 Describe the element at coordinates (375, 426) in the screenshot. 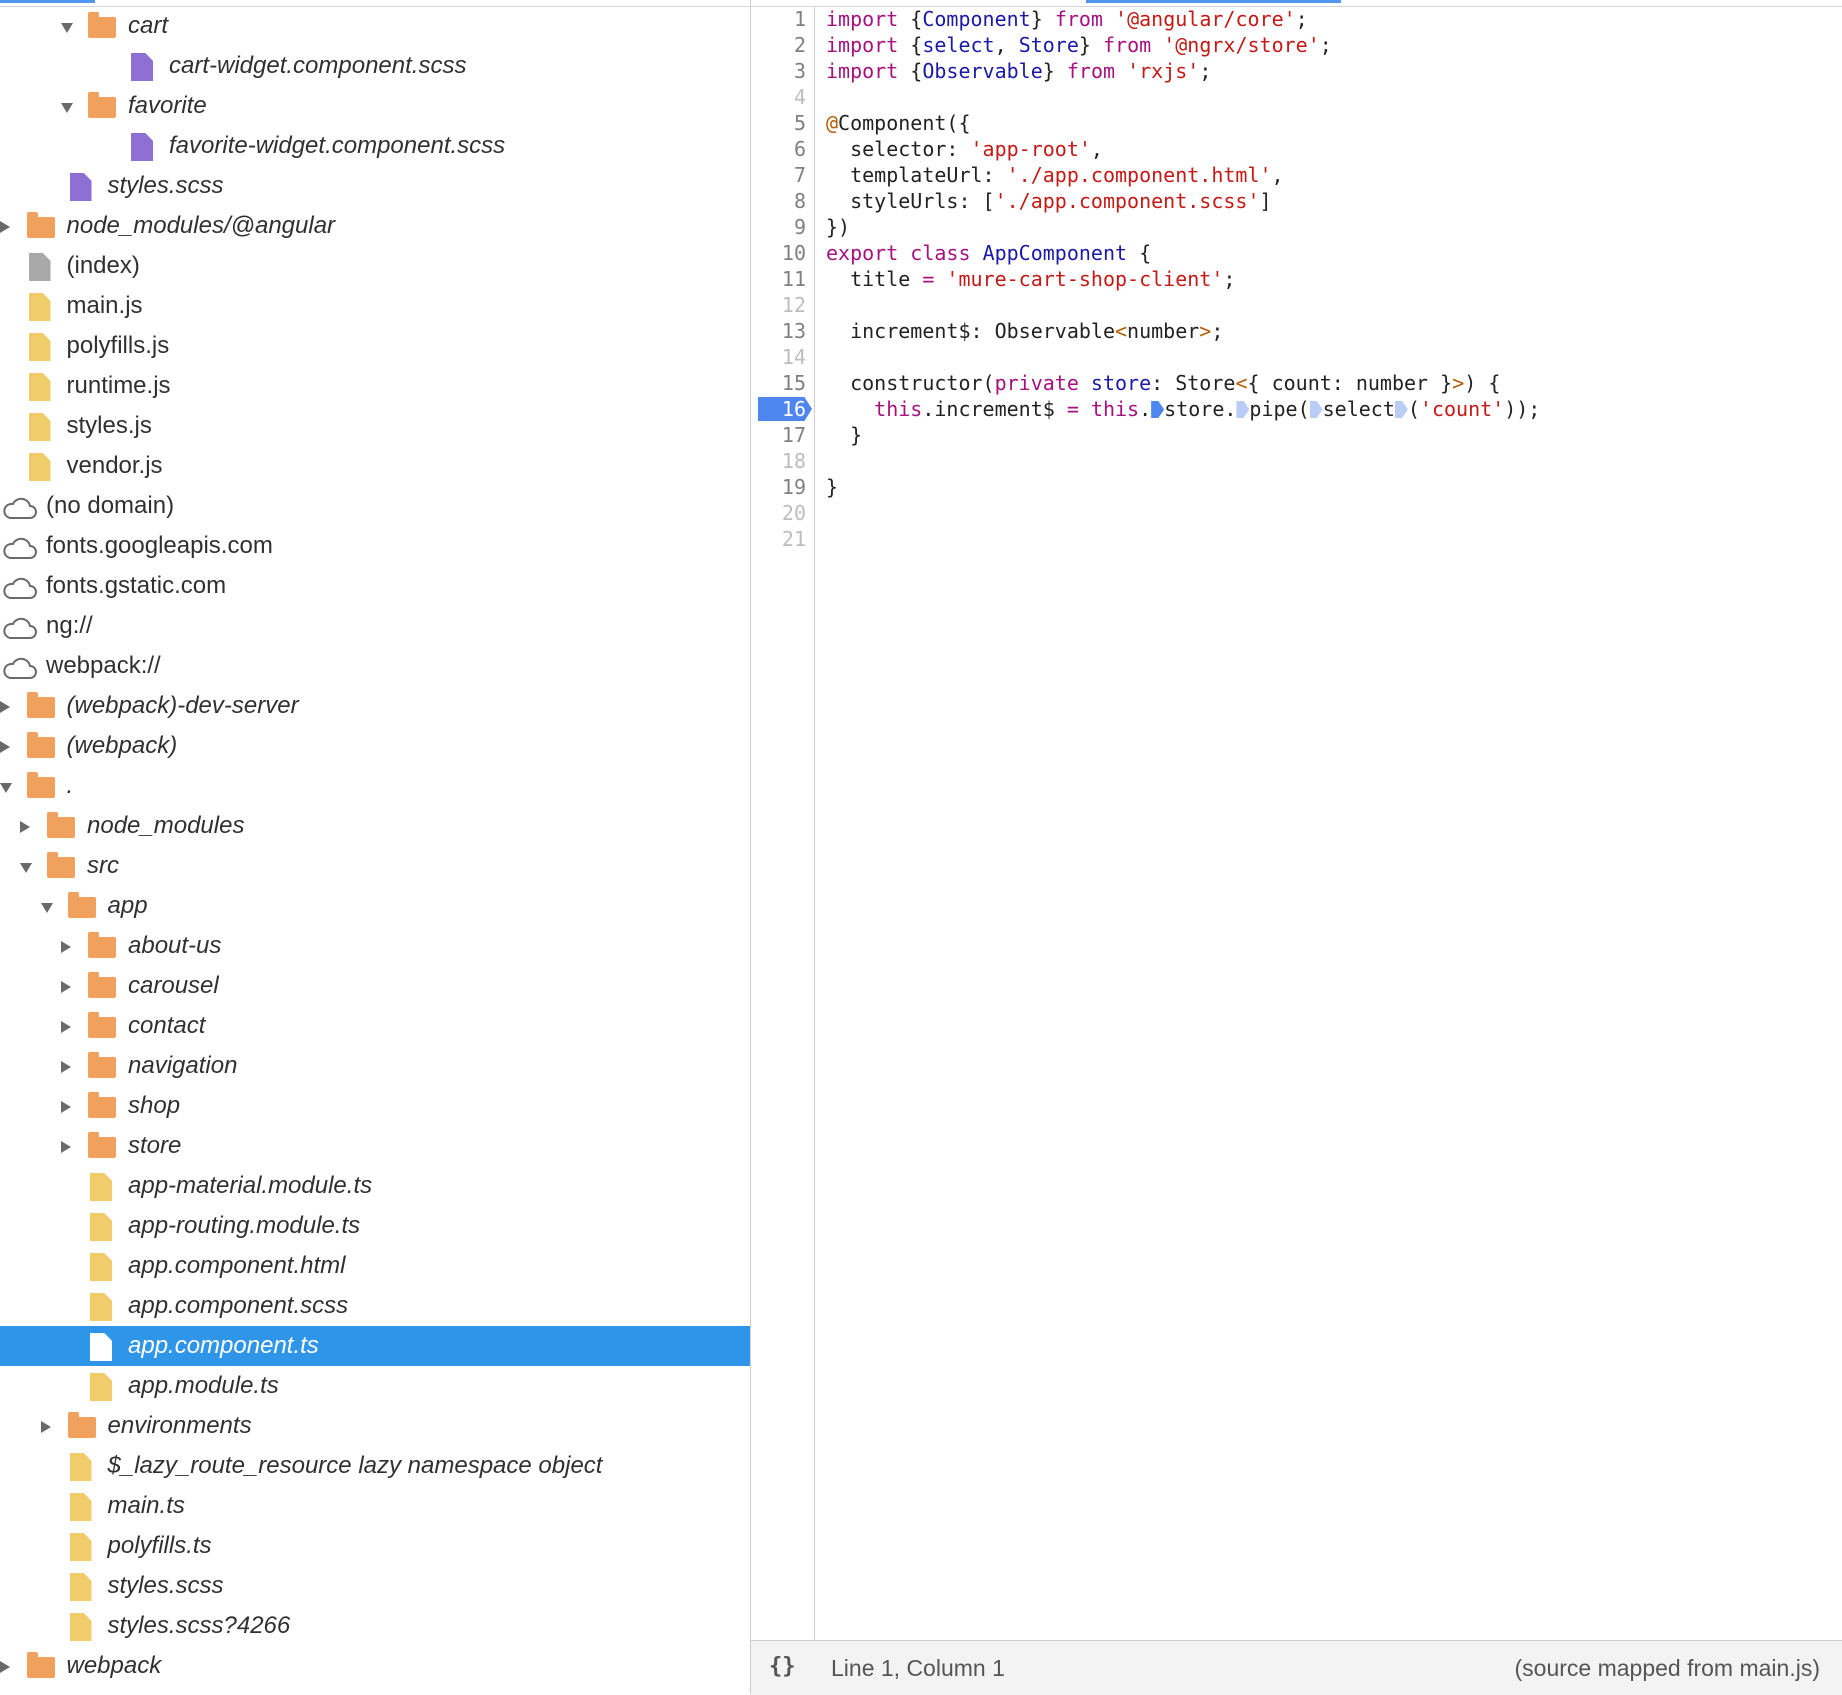

I see `tree-item: styles.js` at that location.